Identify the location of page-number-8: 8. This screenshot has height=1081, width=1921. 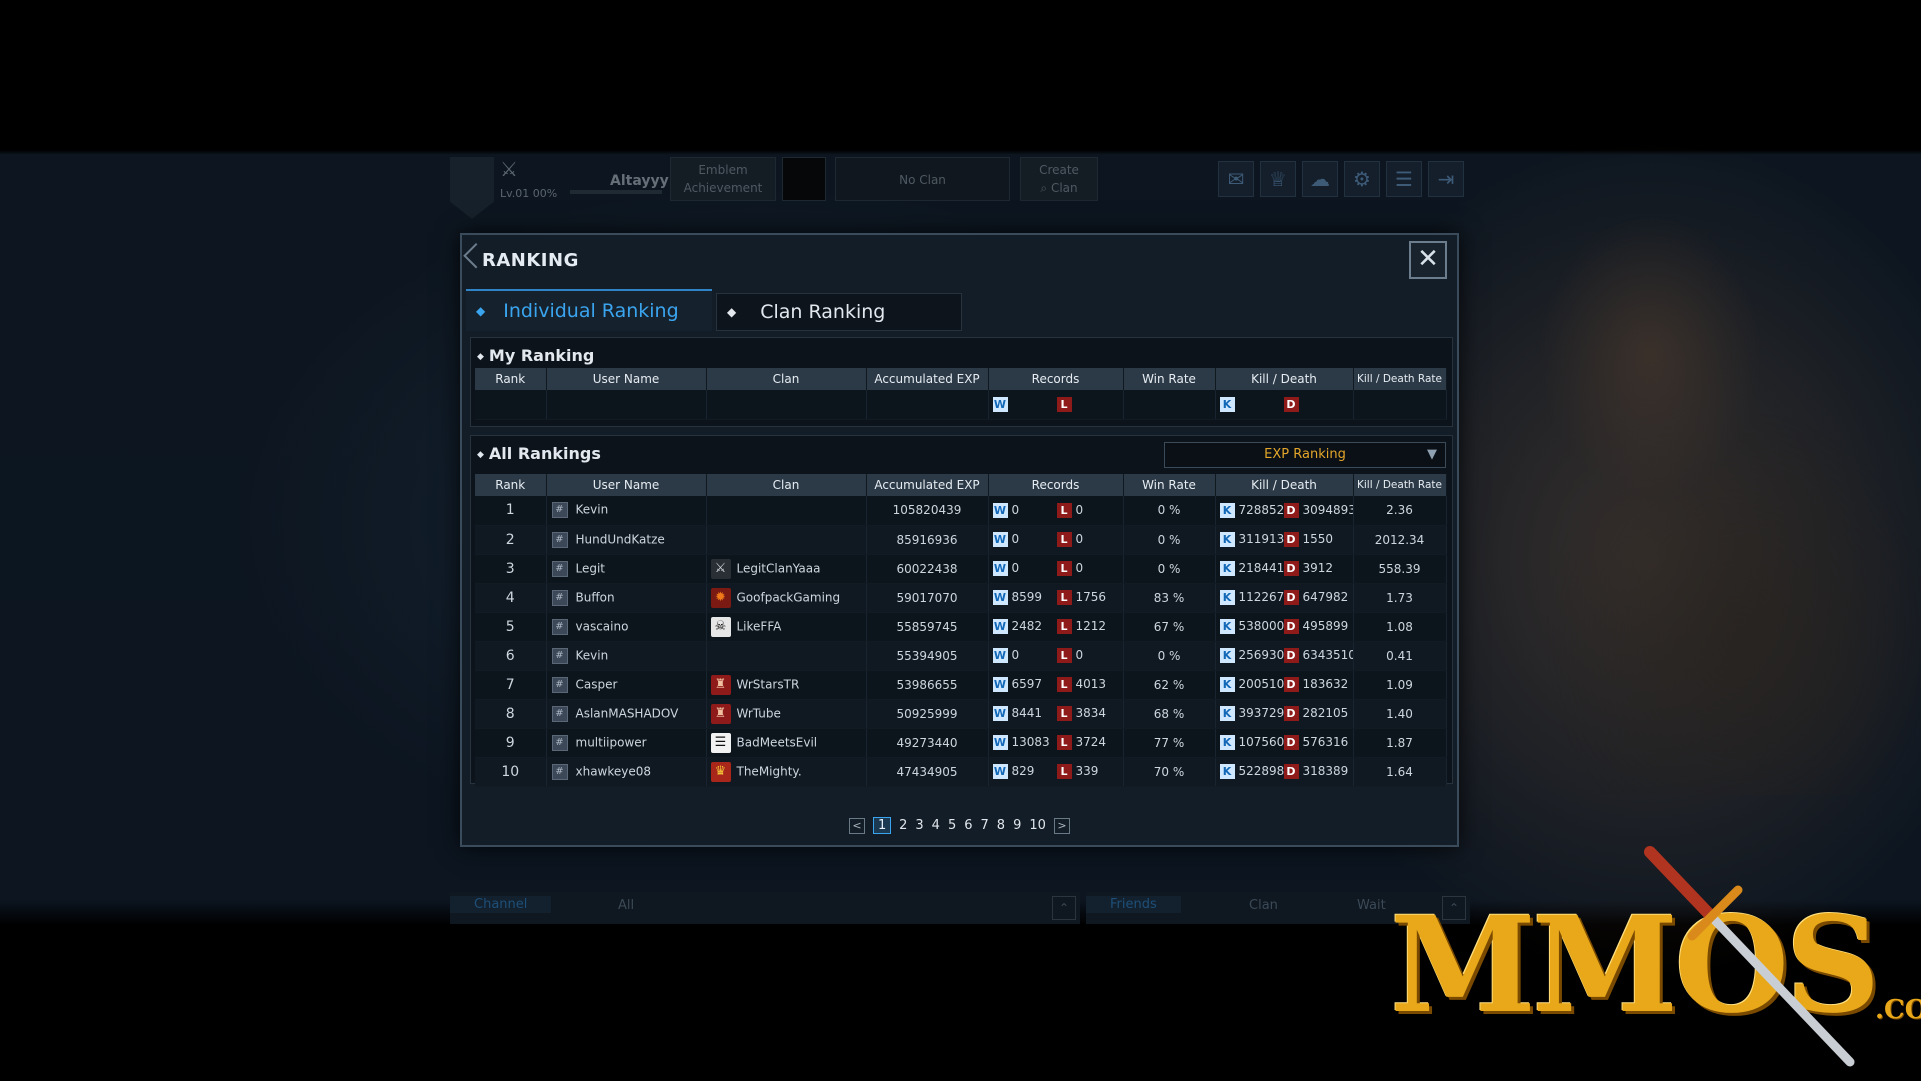
(1001, 825).